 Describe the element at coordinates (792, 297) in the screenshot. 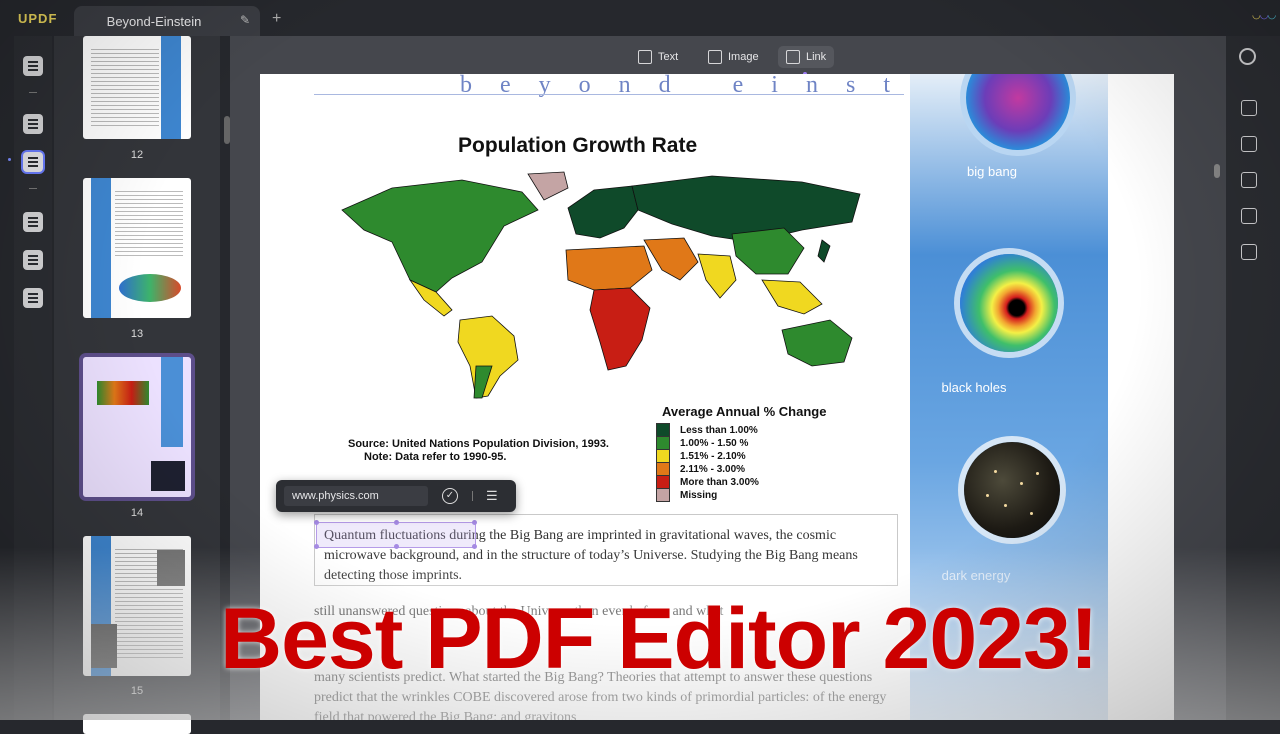

I see `map-southeast-asia` at that location.